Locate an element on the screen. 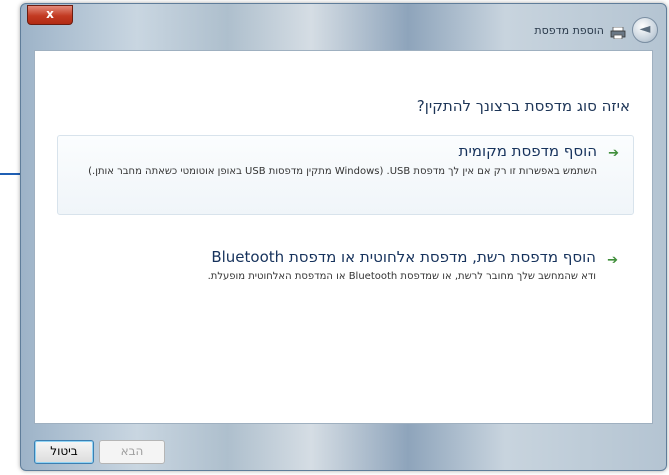 Image resolution: width=669 pixels, height=475 pixels. close-button: x is located at coordinates (50, 15).